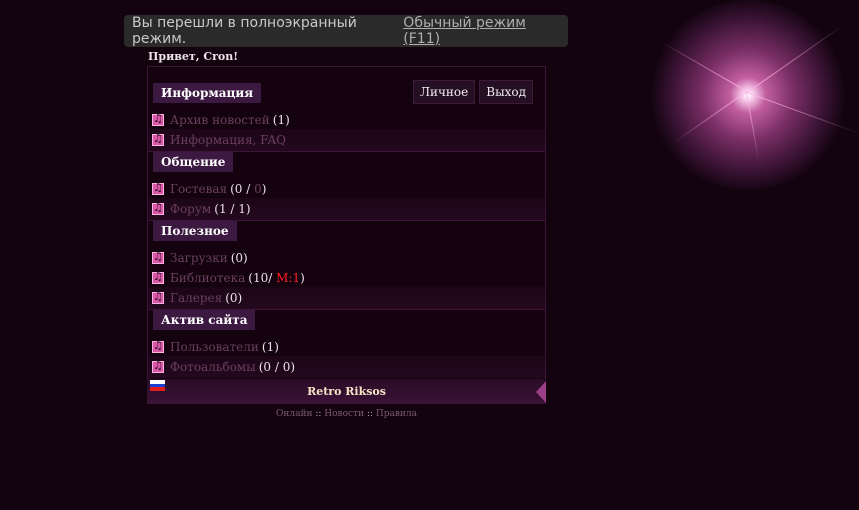  I want to click on library-link: Библиотека, so click(207, 278).